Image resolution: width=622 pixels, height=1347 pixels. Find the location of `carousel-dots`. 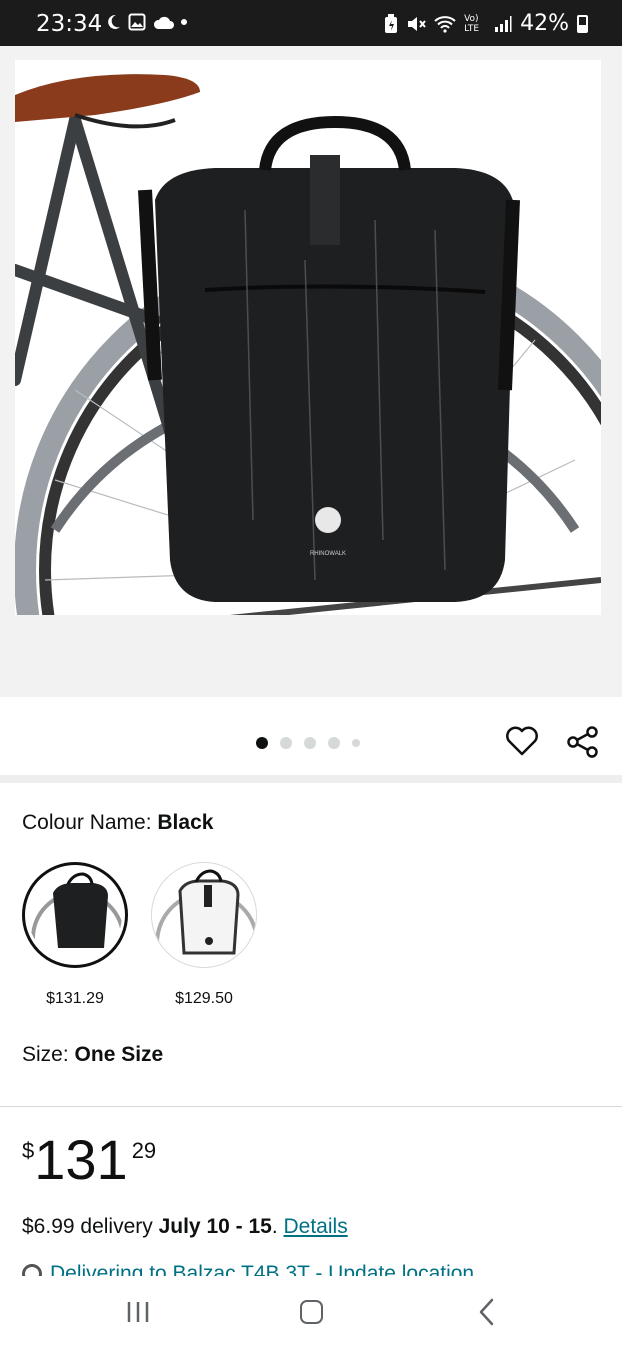

carousel-dots is located at coordinates (308, 743).